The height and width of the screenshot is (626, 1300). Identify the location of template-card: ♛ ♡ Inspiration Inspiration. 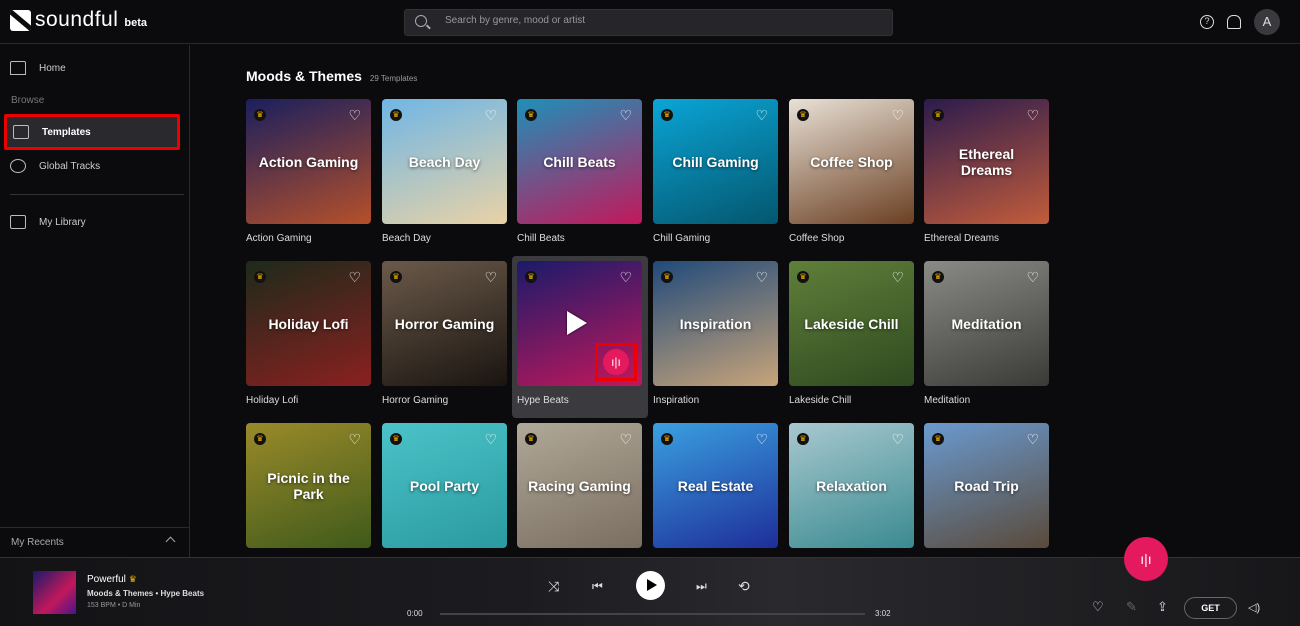
(715, 333).